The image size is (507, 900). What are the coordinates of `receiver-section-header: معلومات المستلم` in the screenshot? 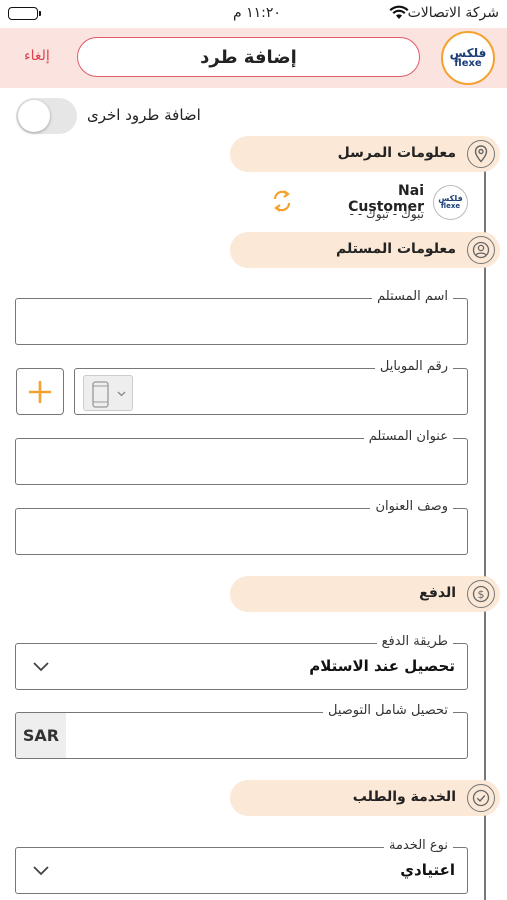 It's located at (364, 250).